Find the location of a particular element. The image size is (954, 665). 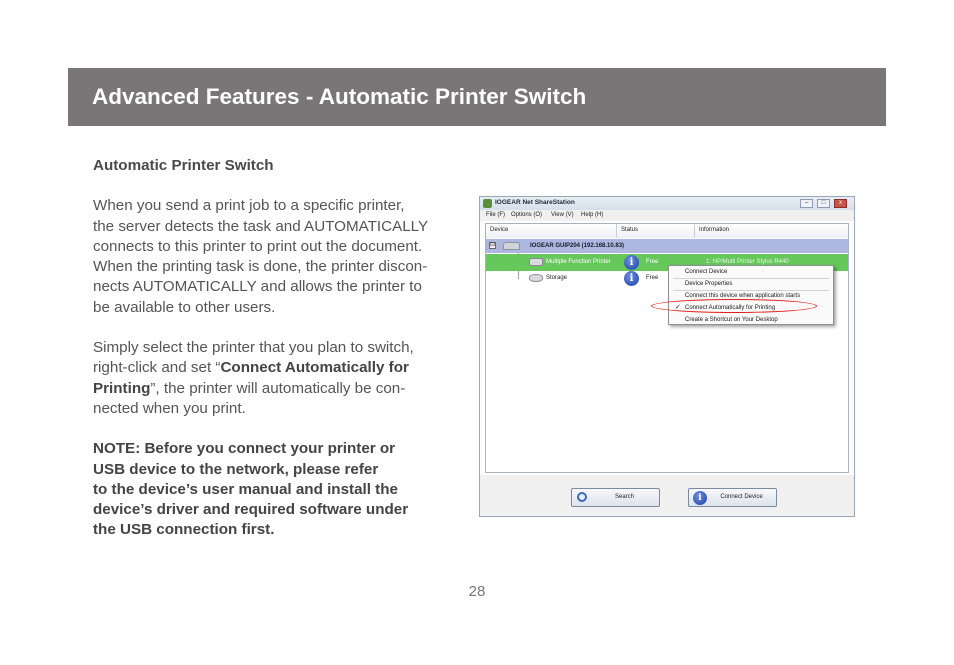

menu-item-device-properties: Device Properties is located at coordinates (708, 284).